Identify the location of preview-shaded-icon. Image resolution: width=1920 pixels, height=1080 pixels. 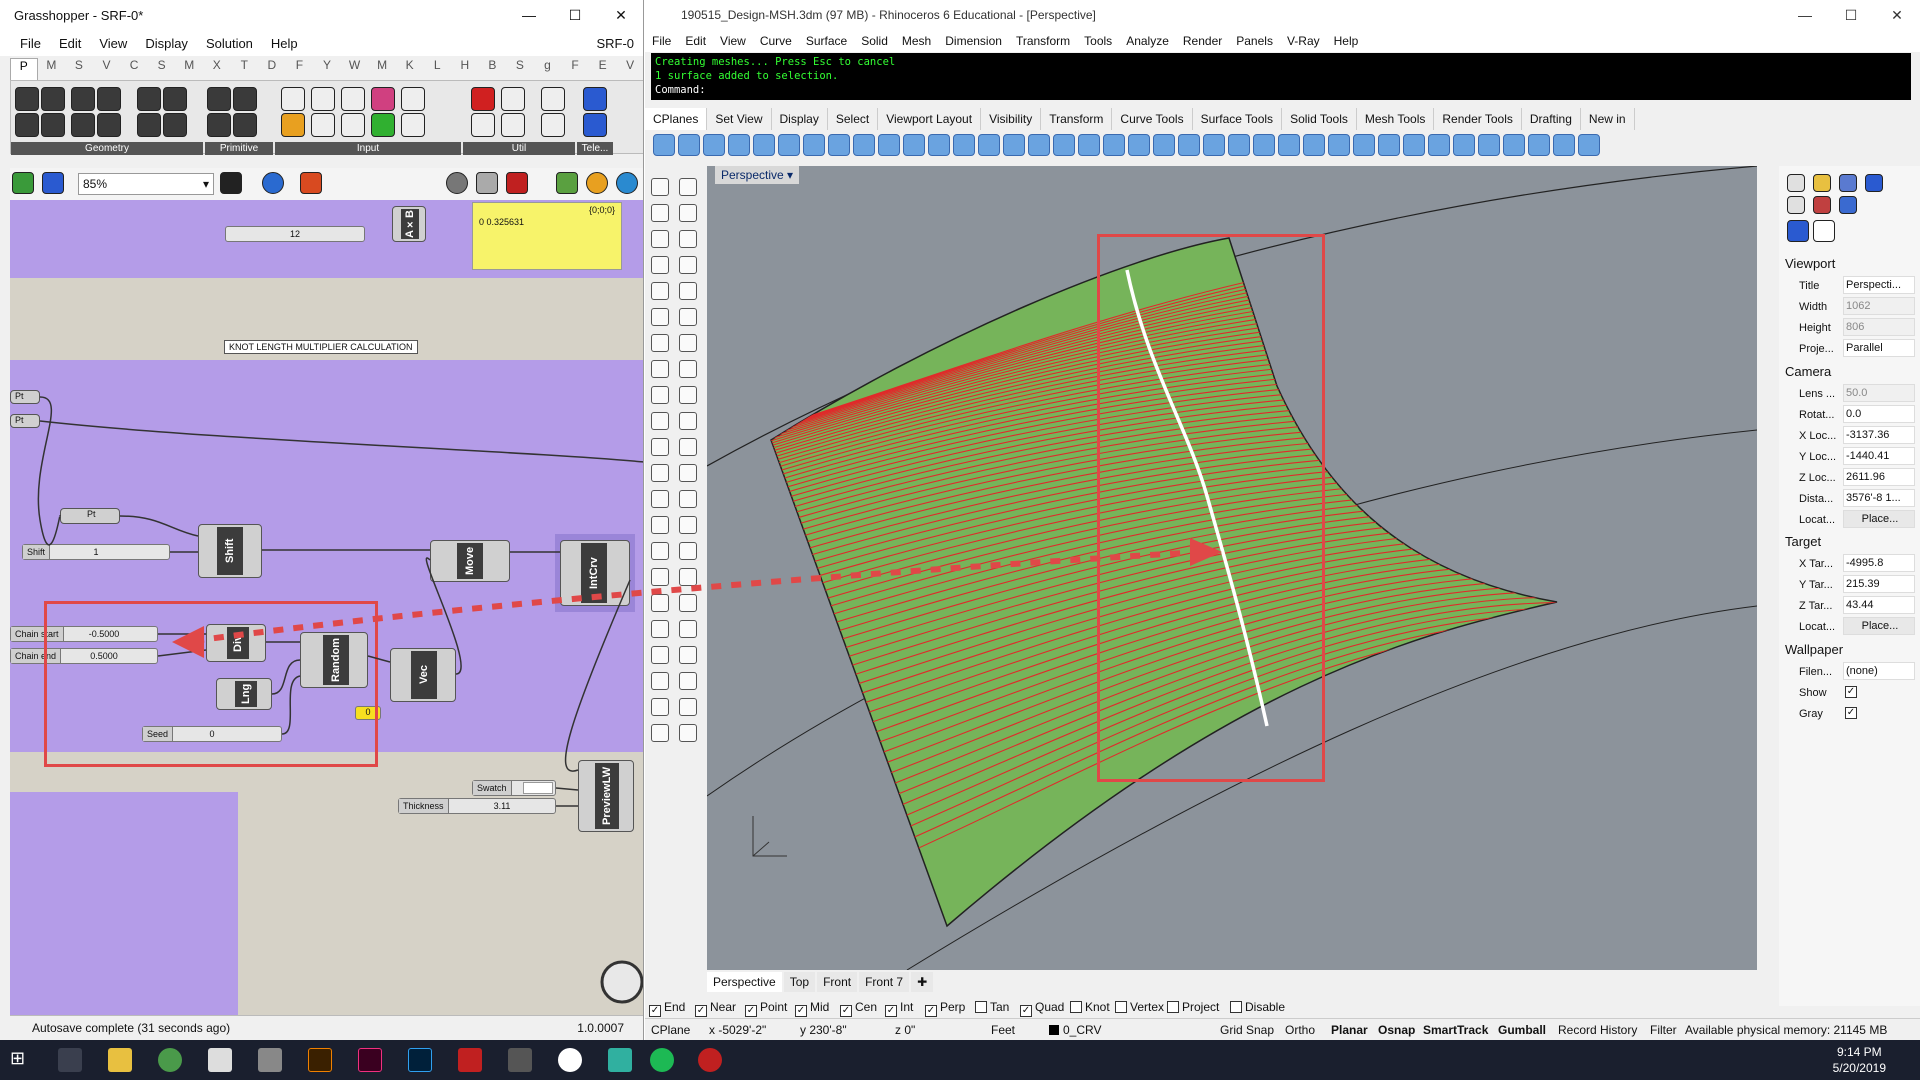
(517, 183).